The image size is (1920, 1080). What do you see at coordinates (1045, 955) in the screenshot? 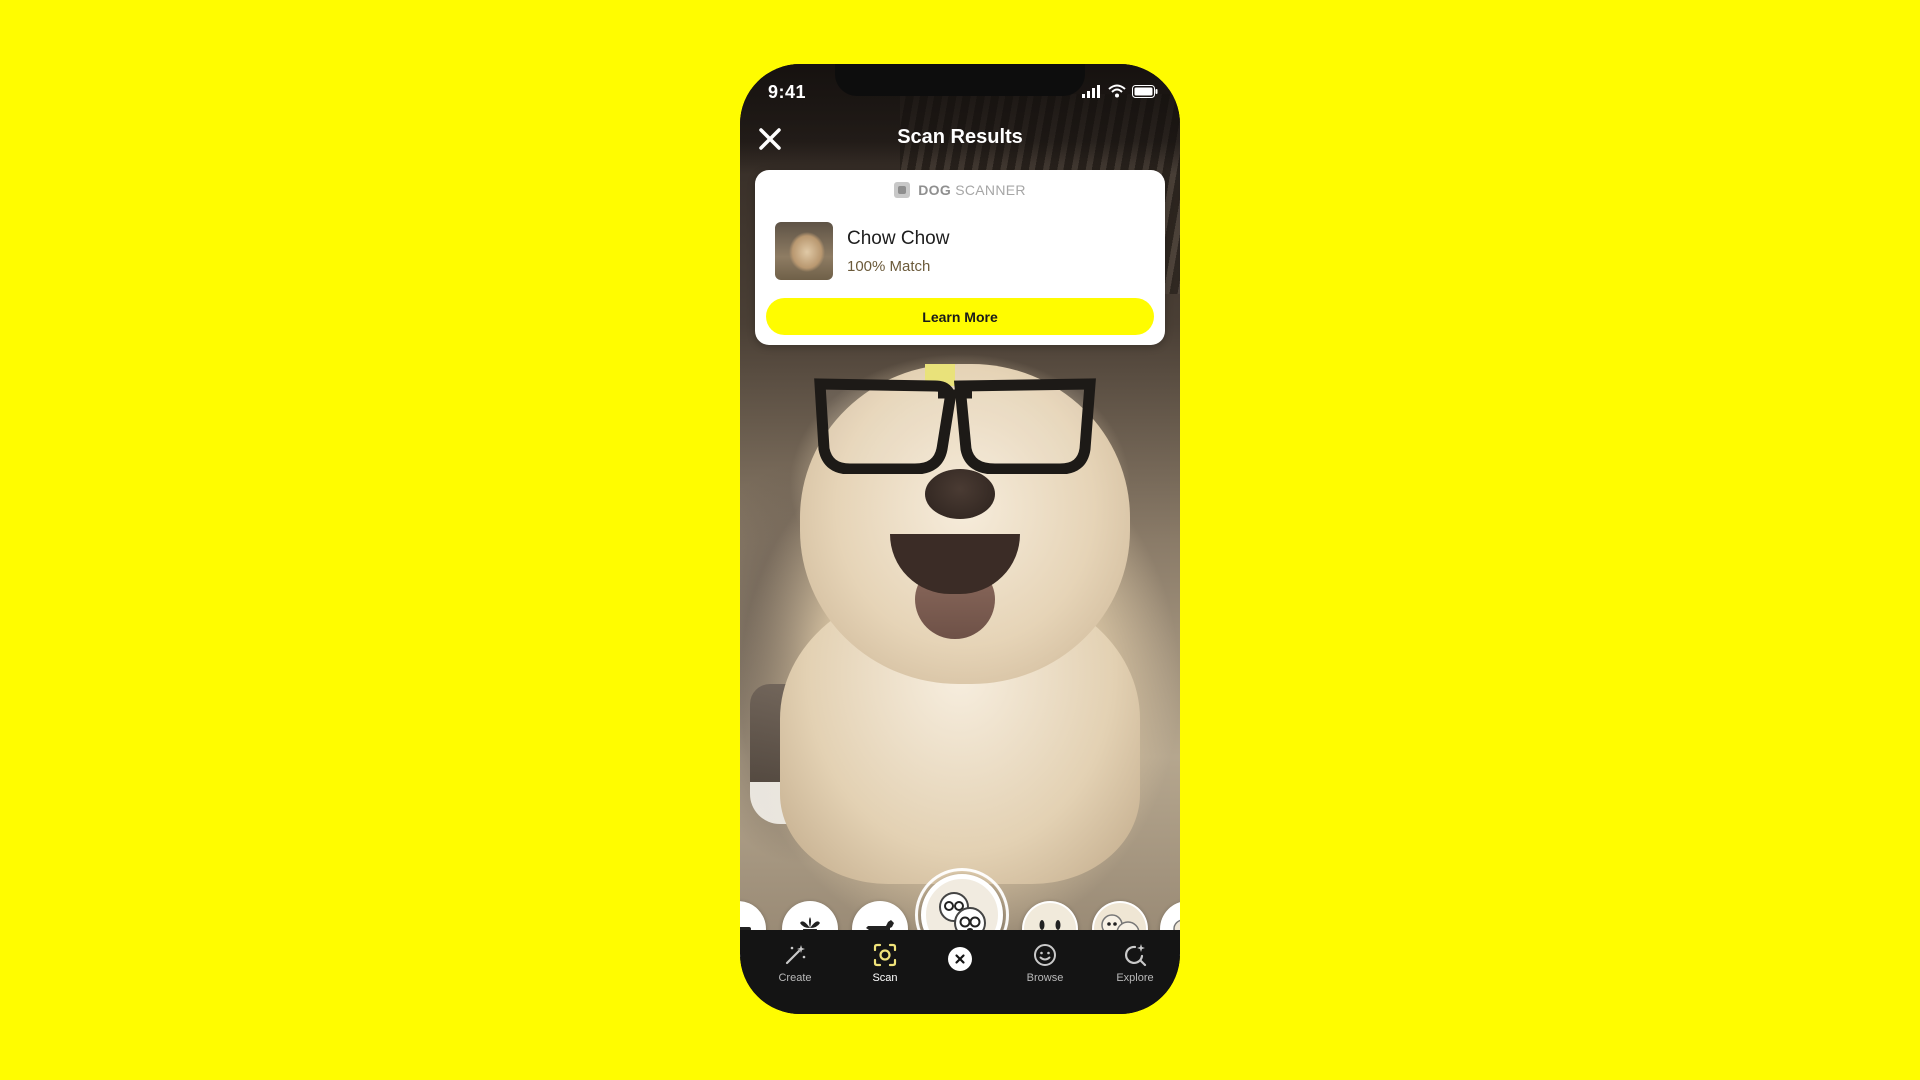
I see `smiley-icon` at bounding box center [1045, 955].